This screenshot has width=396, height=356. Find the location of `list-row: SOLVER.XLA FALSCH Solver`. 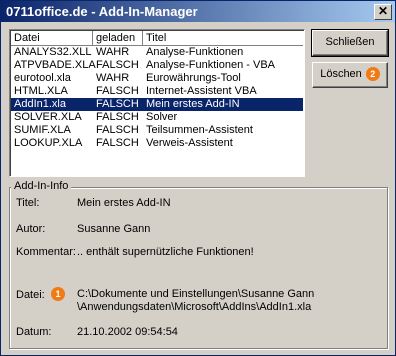

list-row: SOLVER.XLA FALSCH Solver is located at coordinates (157, 117).